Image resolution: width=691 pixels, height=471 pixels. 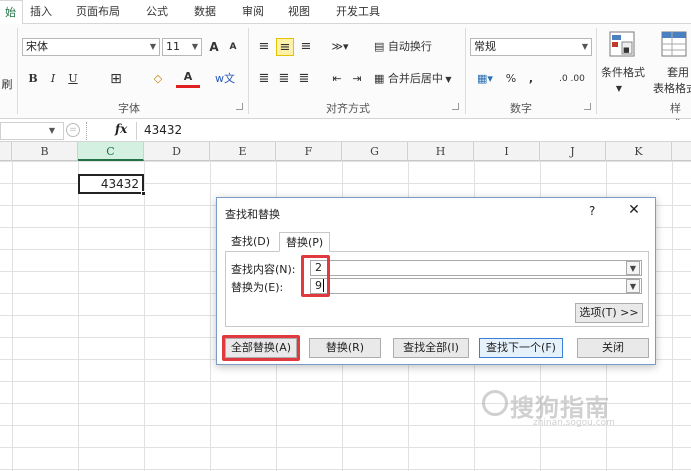 I want to click on decrease-indent-button: ⇤, so click(x=337, y=79).